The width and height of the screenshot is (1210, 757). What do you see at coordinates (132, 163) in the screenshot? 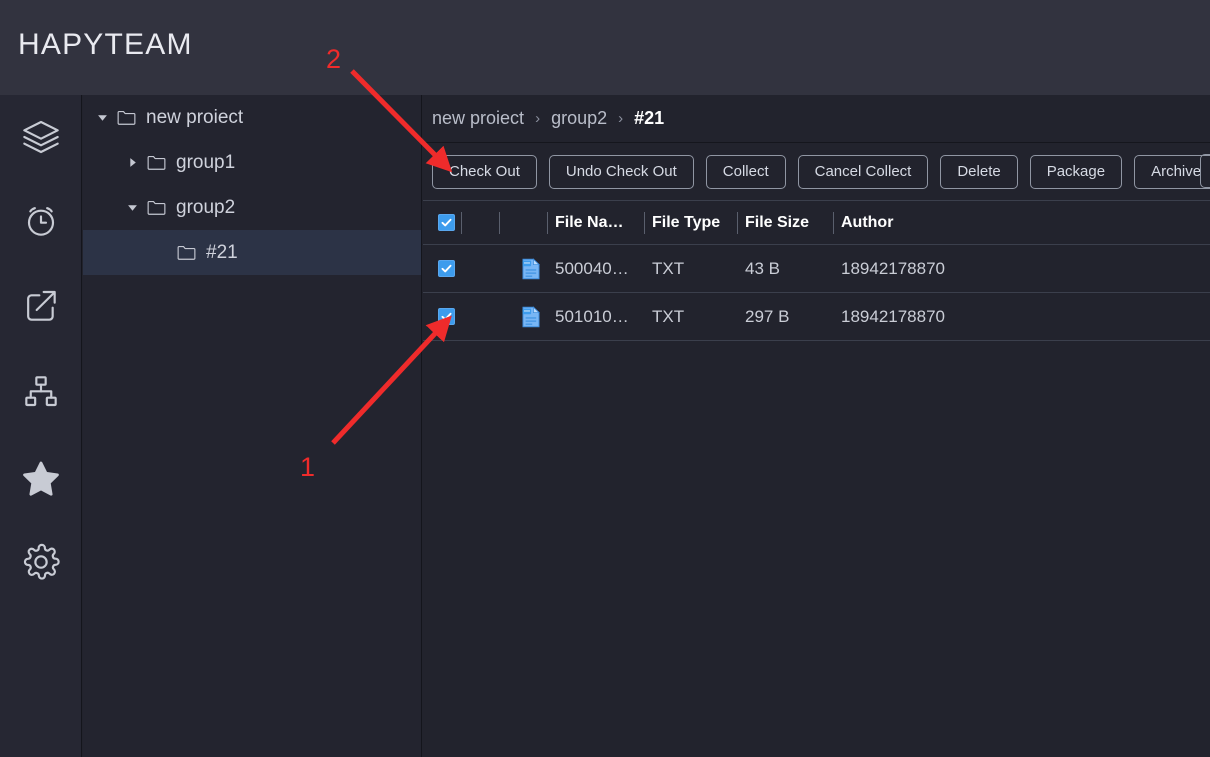
I see `chevron-right-icon` at bounding box center [132, 163].